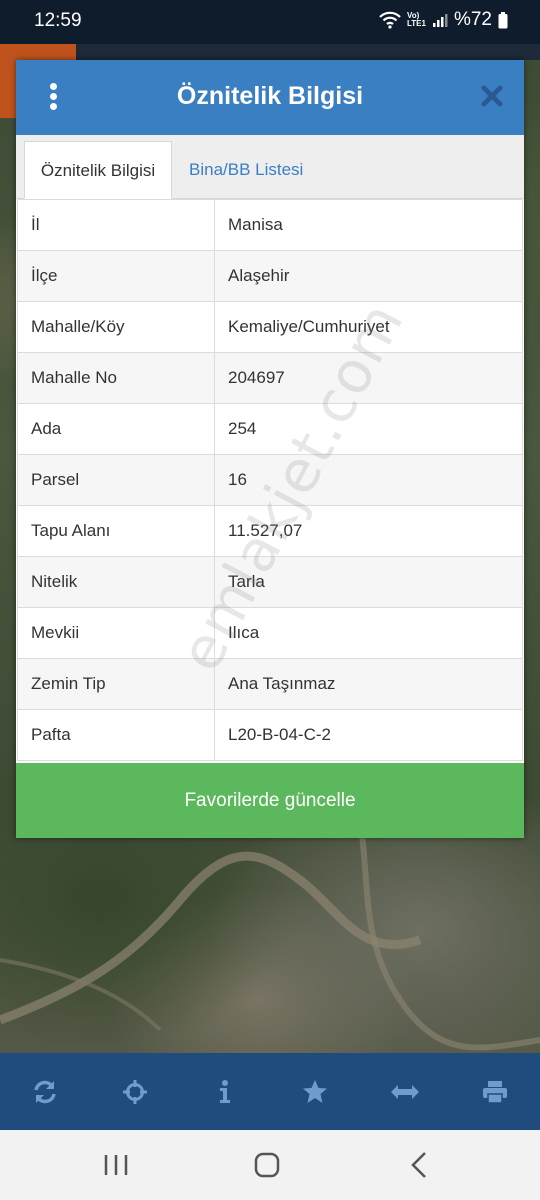  I want to click on dialog-title: Öznitelik Bilgisi, so click(270, 96).